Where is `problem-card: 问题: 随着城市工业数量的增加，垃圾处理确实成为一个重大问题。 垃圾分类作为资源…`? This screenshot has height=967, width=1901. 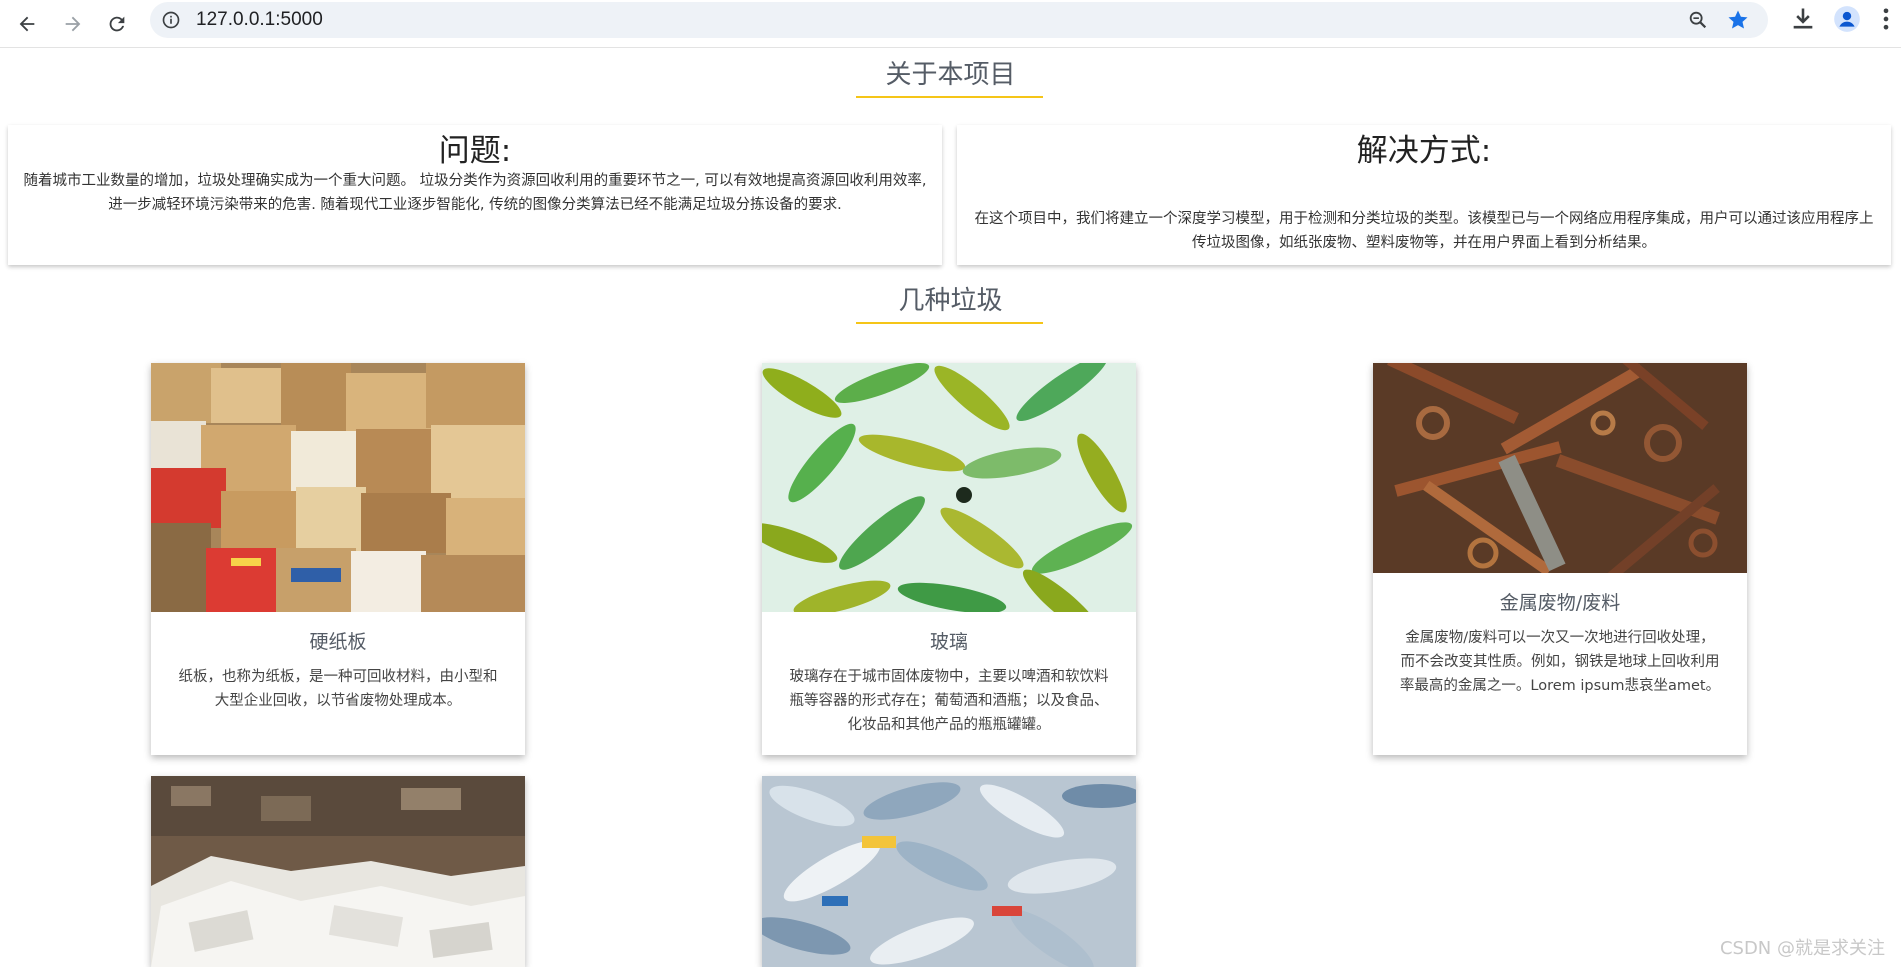 problem-card: 问题: 随着城市工业数量的增加，垃圾处理确实成为一个重大问题。 垃圾分类作为资源… is located at coordinates (475, 195).